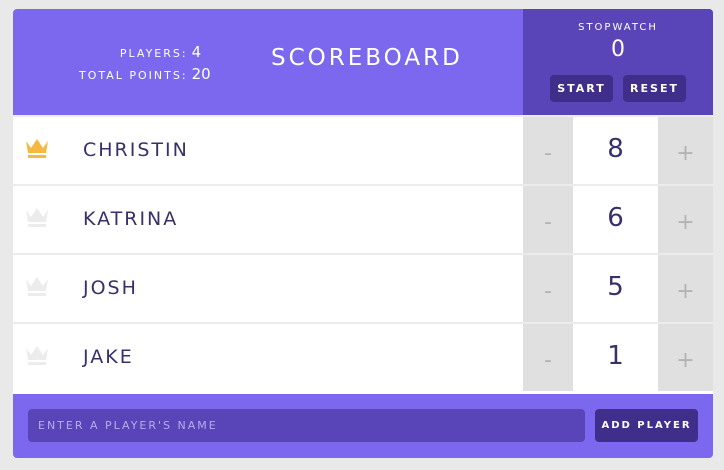  What do you see at coordinates (153, 53) in the screenshot?
I see `players-label: PLAYERS:` at bounding box center [153, 53].